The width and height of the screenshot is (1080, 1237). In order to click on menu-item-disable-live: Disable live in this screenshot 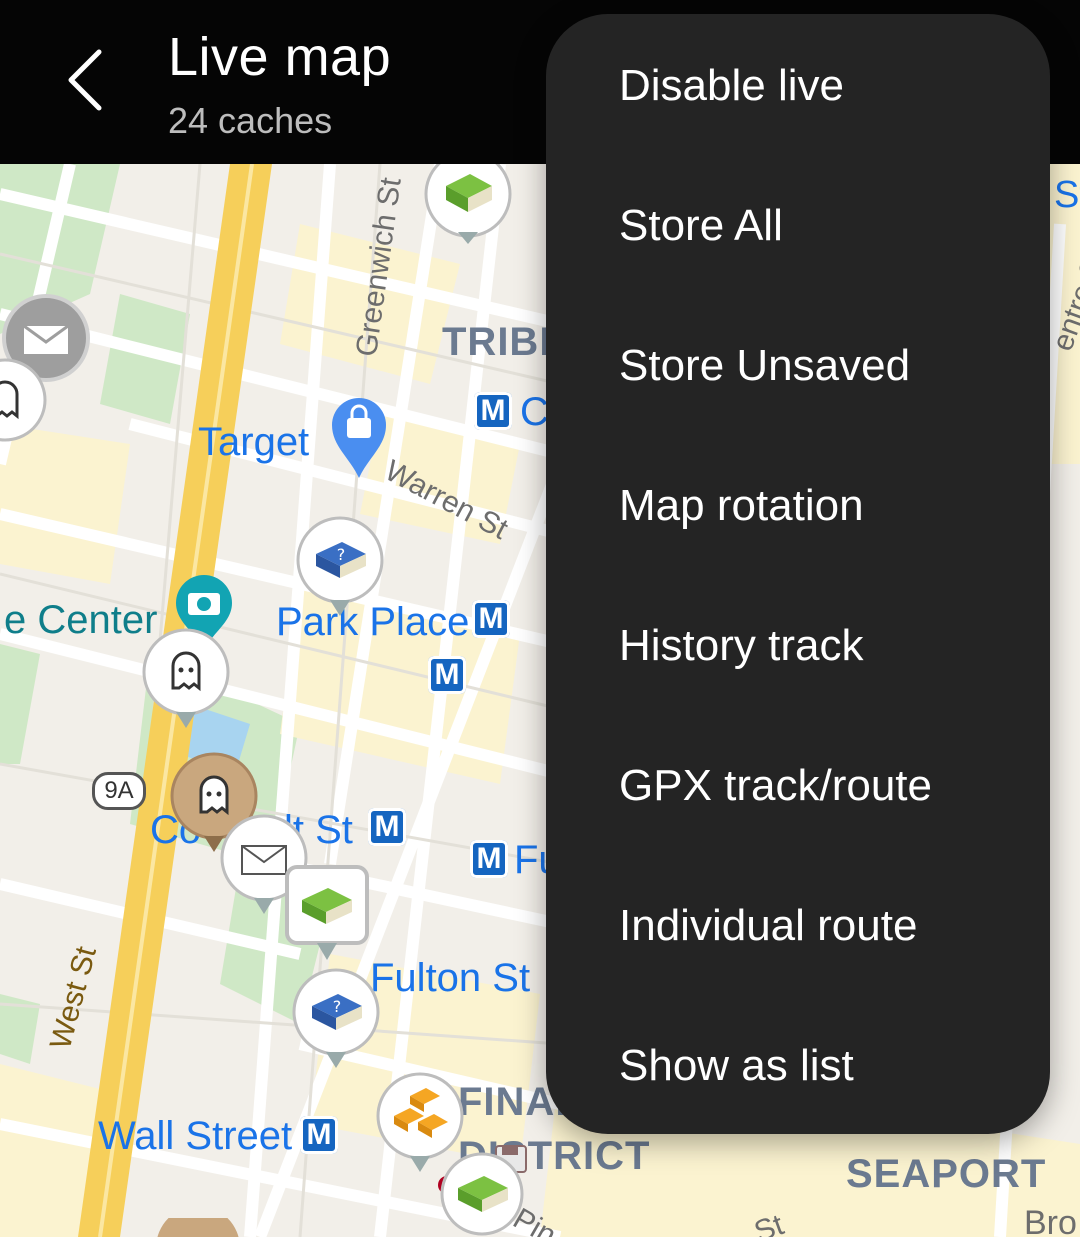, I will do `click(798, 86)`.